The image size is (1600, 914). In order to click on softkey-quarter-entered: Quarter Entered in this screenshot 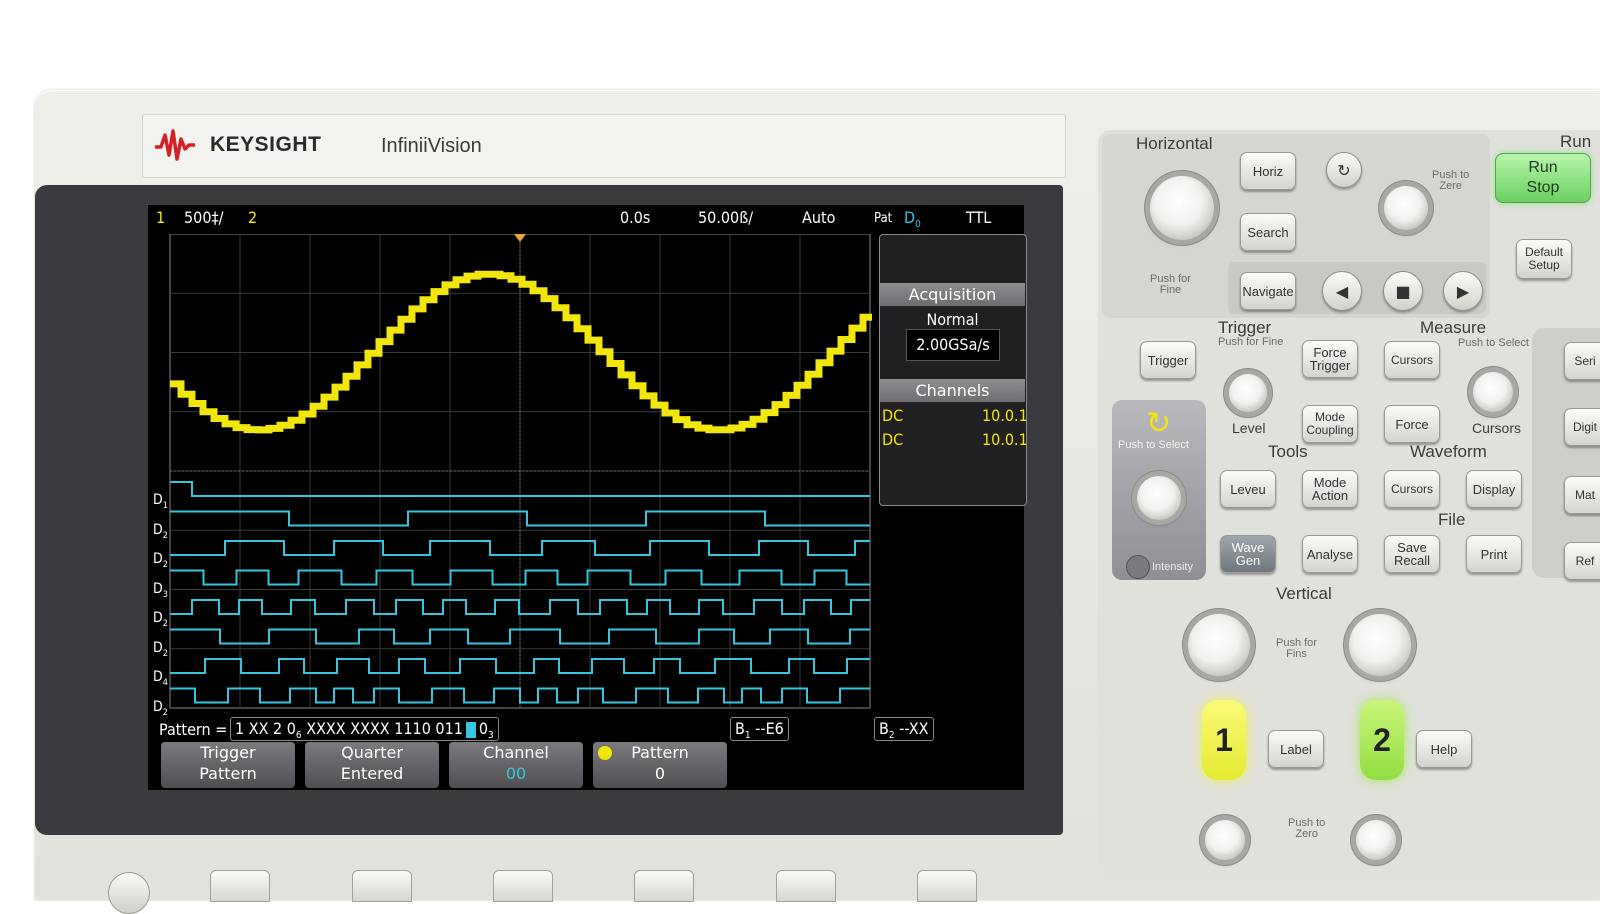, I will do `click(372, 765)`.